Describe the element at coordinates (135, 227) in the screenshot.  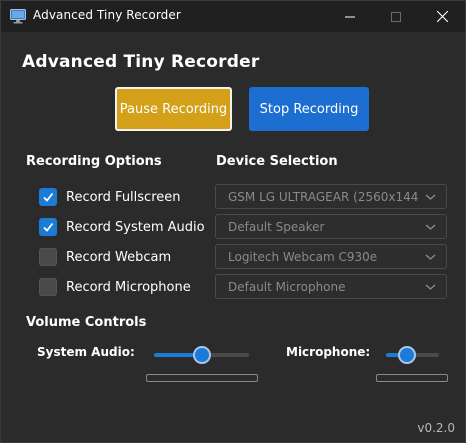
I see `record-system-audio-label: Record System Audio` at that location.